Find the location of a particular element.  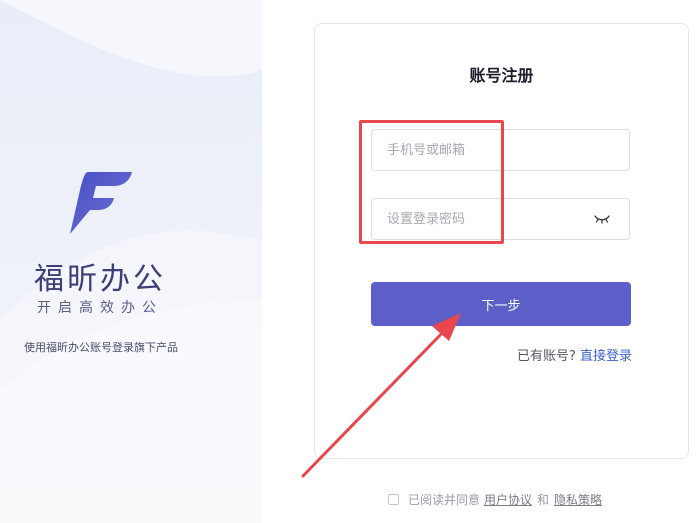

brand-description: 使用福昕办公账号登录旗下产品 is located at coordinates (101, 347).